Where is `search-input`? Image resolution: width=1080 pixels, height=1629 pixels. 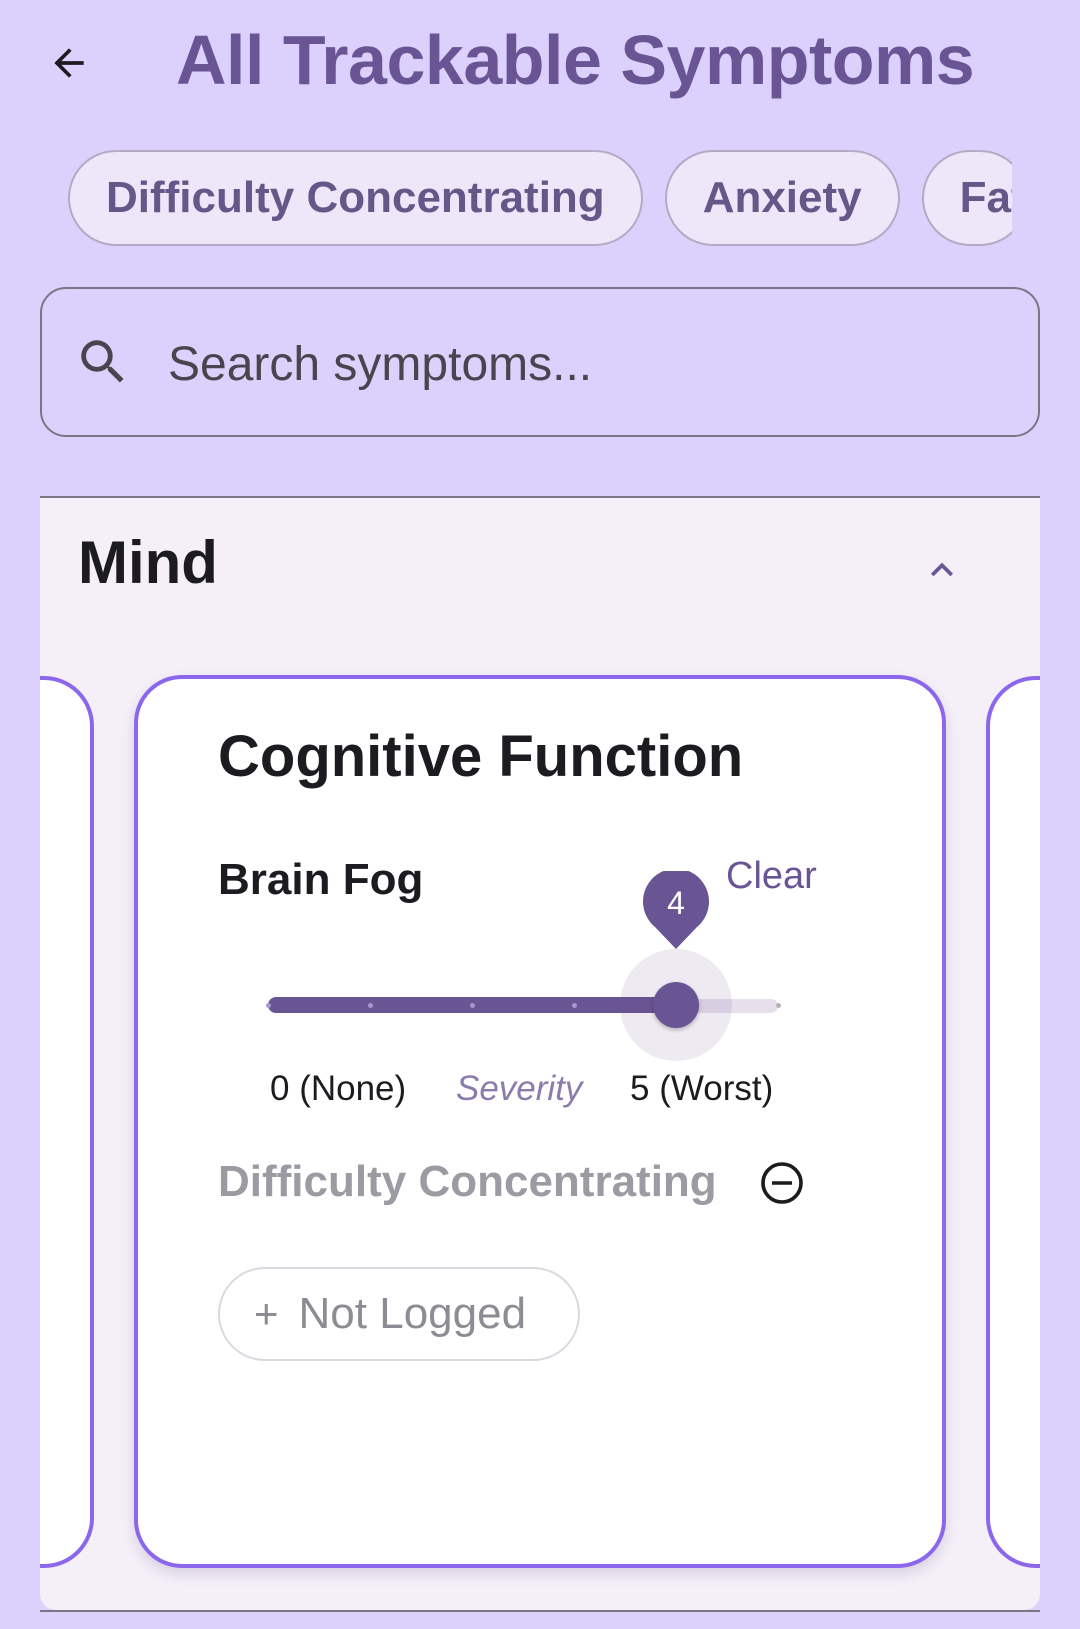
search-input is located at coordinates (578, 364).